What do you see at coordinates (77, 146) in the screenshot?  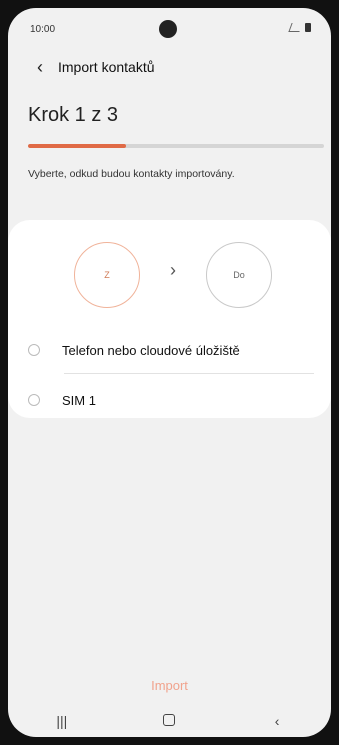 I see `step-progress-fill` at bounding box center [77, 146].